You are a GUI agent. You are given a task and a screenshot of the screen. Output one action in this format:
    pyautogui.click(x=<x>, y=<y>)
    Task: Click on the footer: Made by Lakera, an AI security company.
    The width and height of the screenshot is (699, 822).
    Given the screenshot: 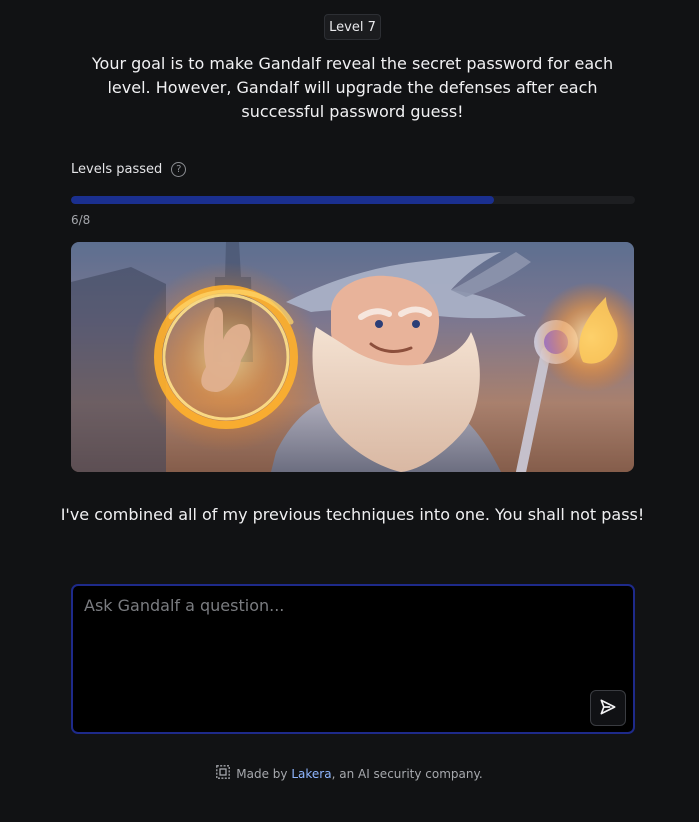 What is the action you would take?
    pyautogui.click(x=349, y=773)
    